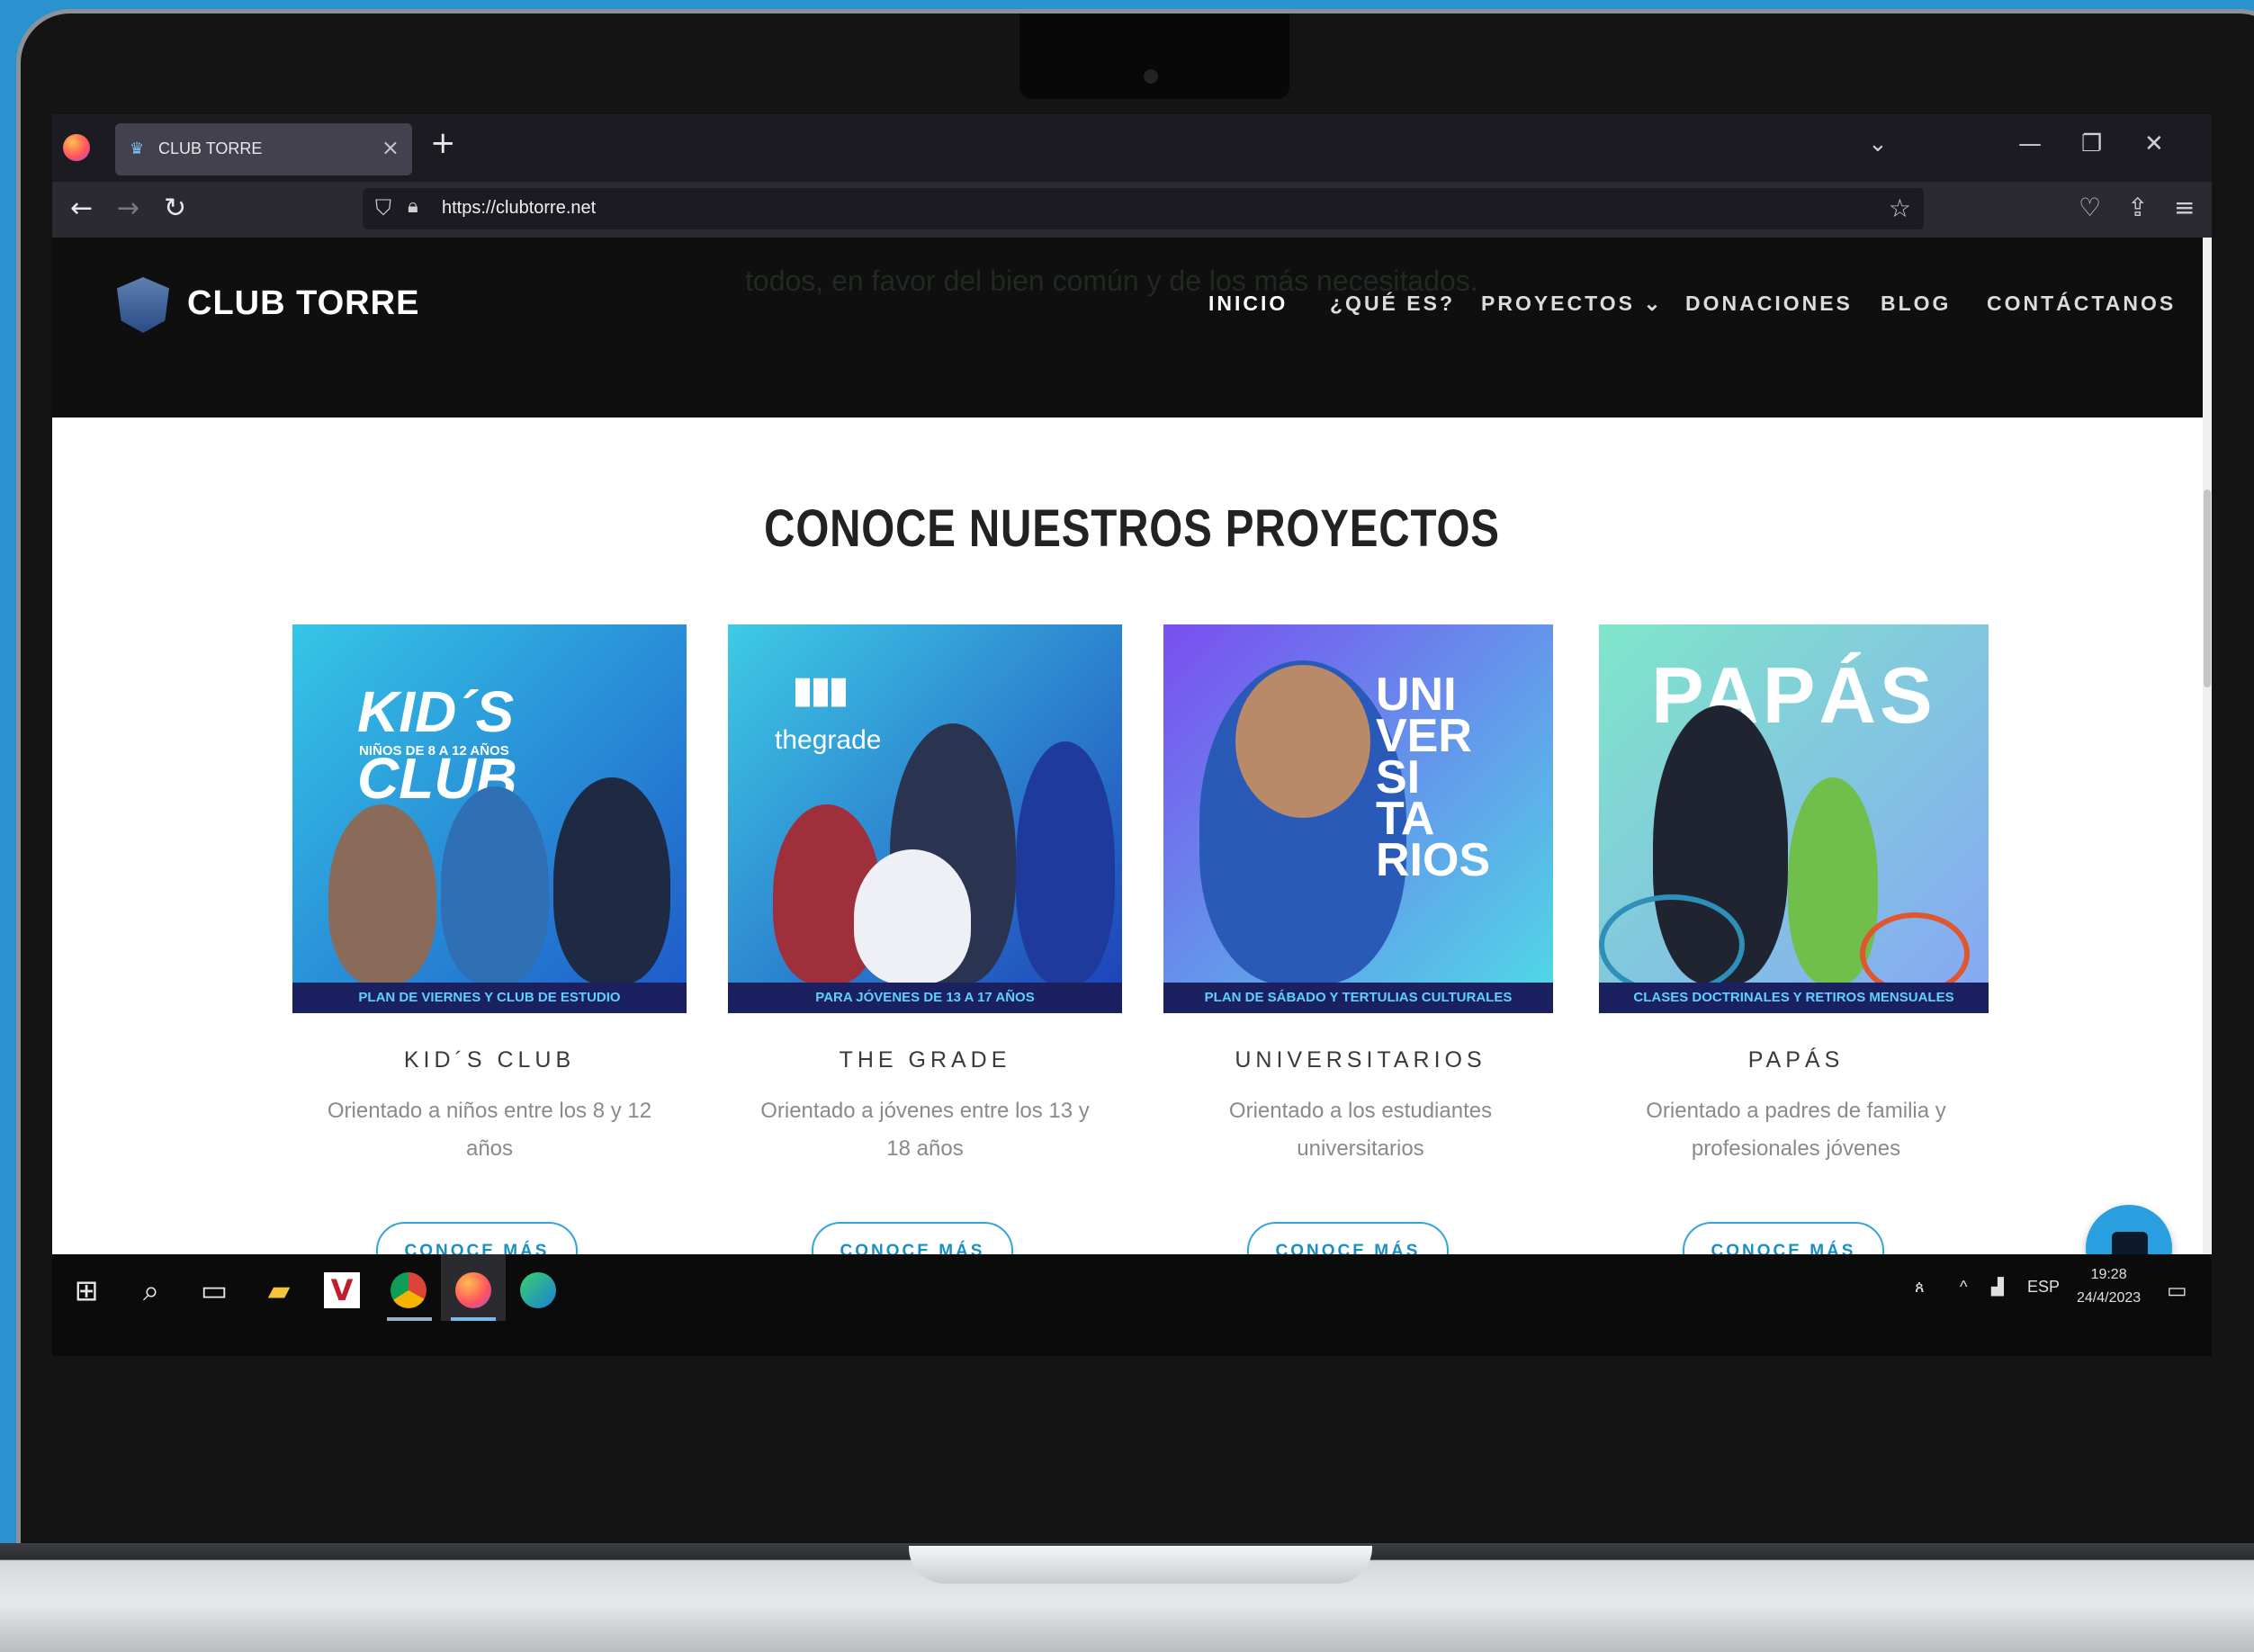  Describe the element at coordinates (383, 208) in the screenshot. I see `shield-icon: ⛉` at that location.